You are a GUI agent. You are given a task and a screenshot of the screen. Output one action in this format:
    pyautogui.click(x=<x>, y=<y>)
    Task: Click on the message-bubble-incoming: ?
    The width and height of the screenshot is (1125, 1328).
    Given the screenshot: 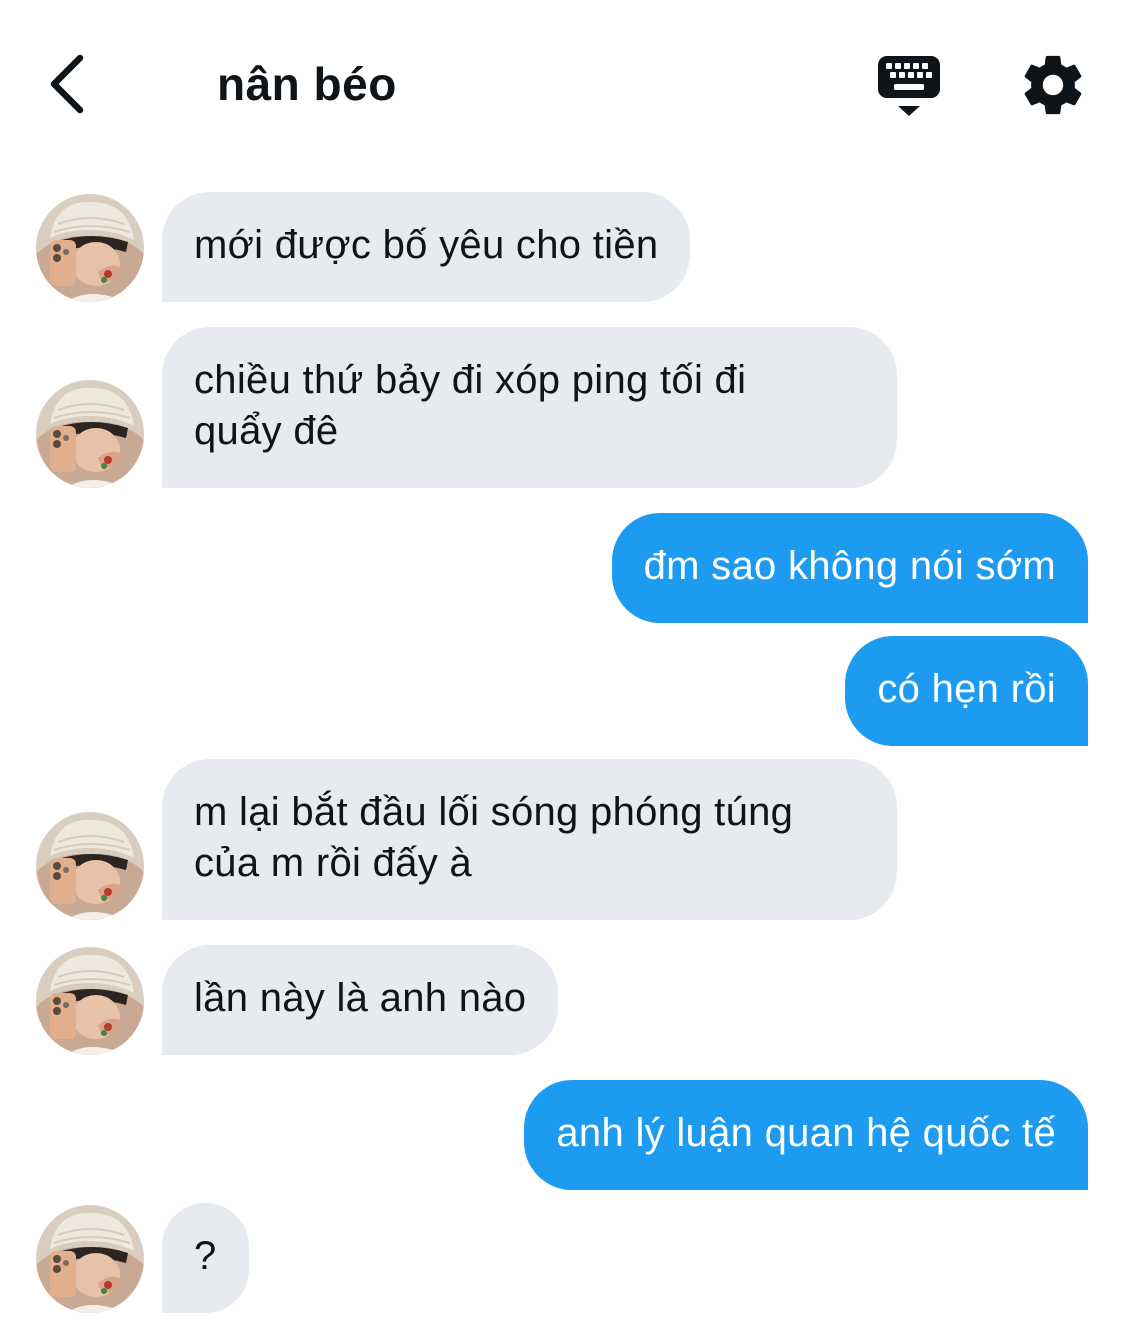 What is the action you would take?
    pyautogui.click(x=205, y=1258)
    